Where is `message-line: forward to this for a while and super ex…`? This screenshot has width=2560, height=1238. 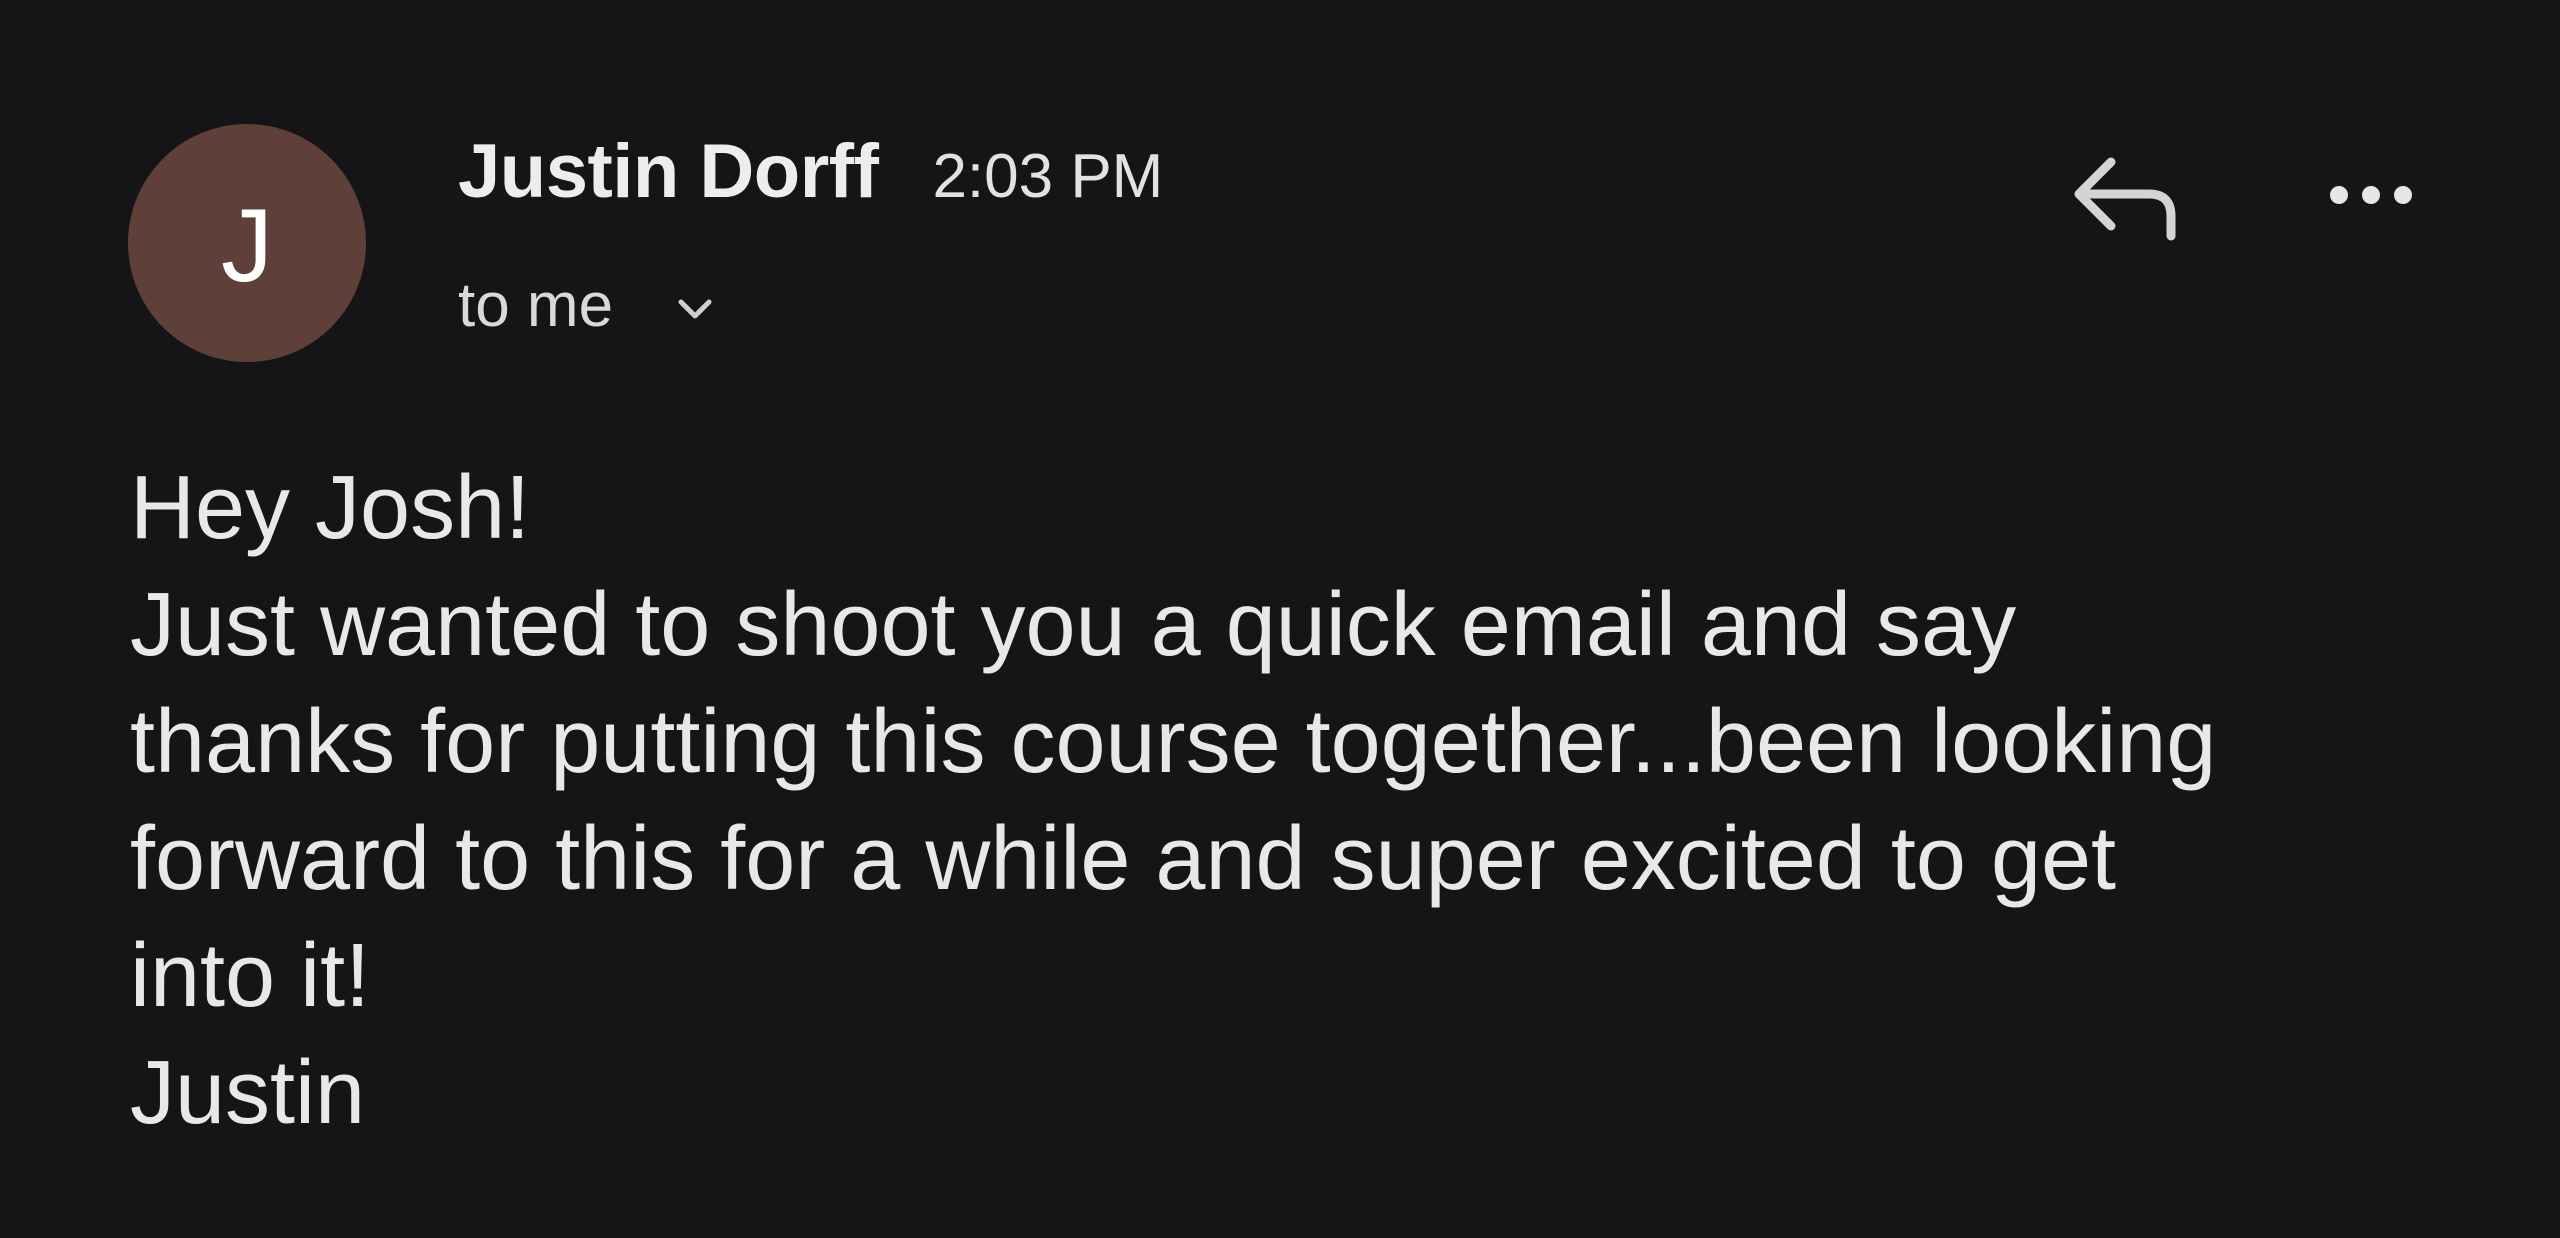
message-line: forward to this for a while and super ex… is located at coordinates (1123, 859).